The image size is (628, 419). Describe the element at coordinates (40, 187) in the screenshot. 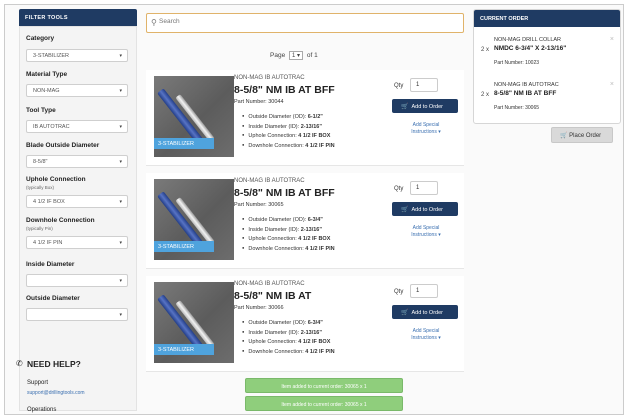

I see `filter-sublabel-uphole: (typically Box)` at that location.